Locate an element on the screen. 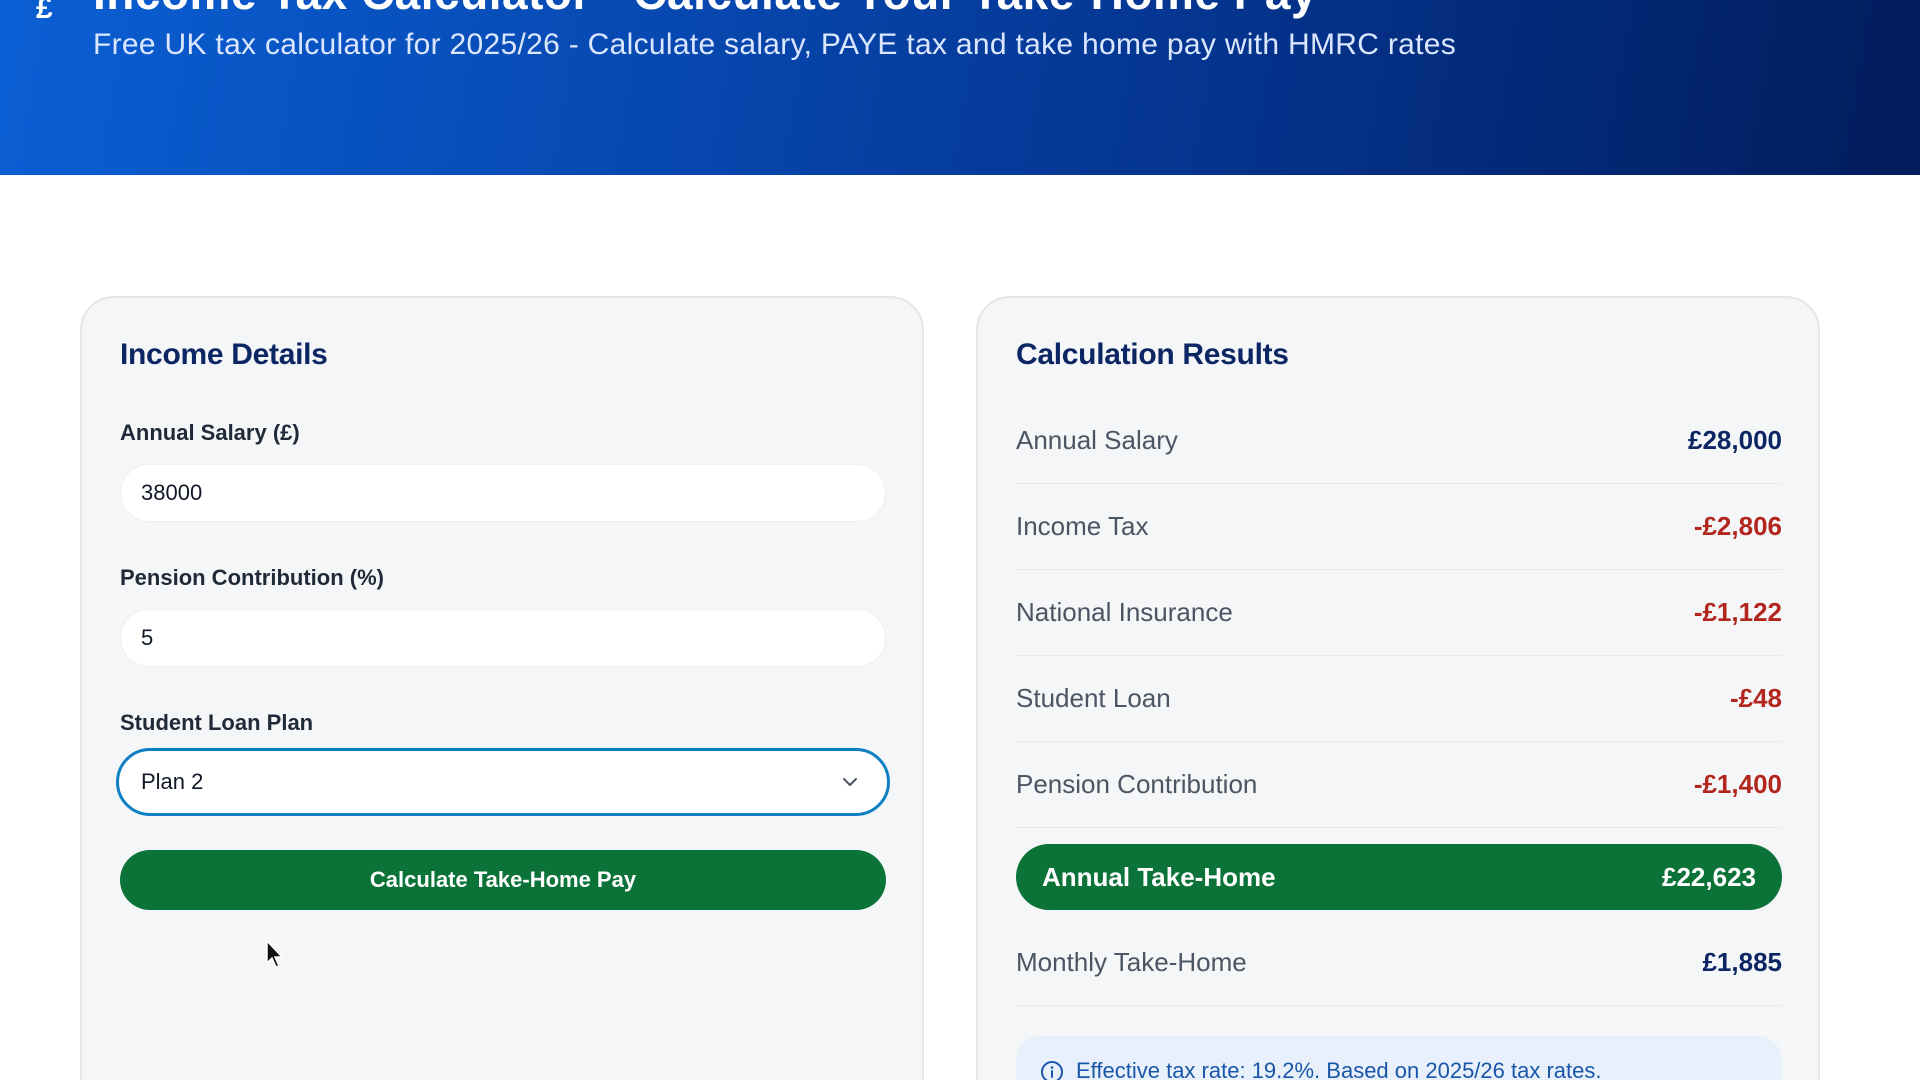  info-icon is located at coordinates (1052, 1070).